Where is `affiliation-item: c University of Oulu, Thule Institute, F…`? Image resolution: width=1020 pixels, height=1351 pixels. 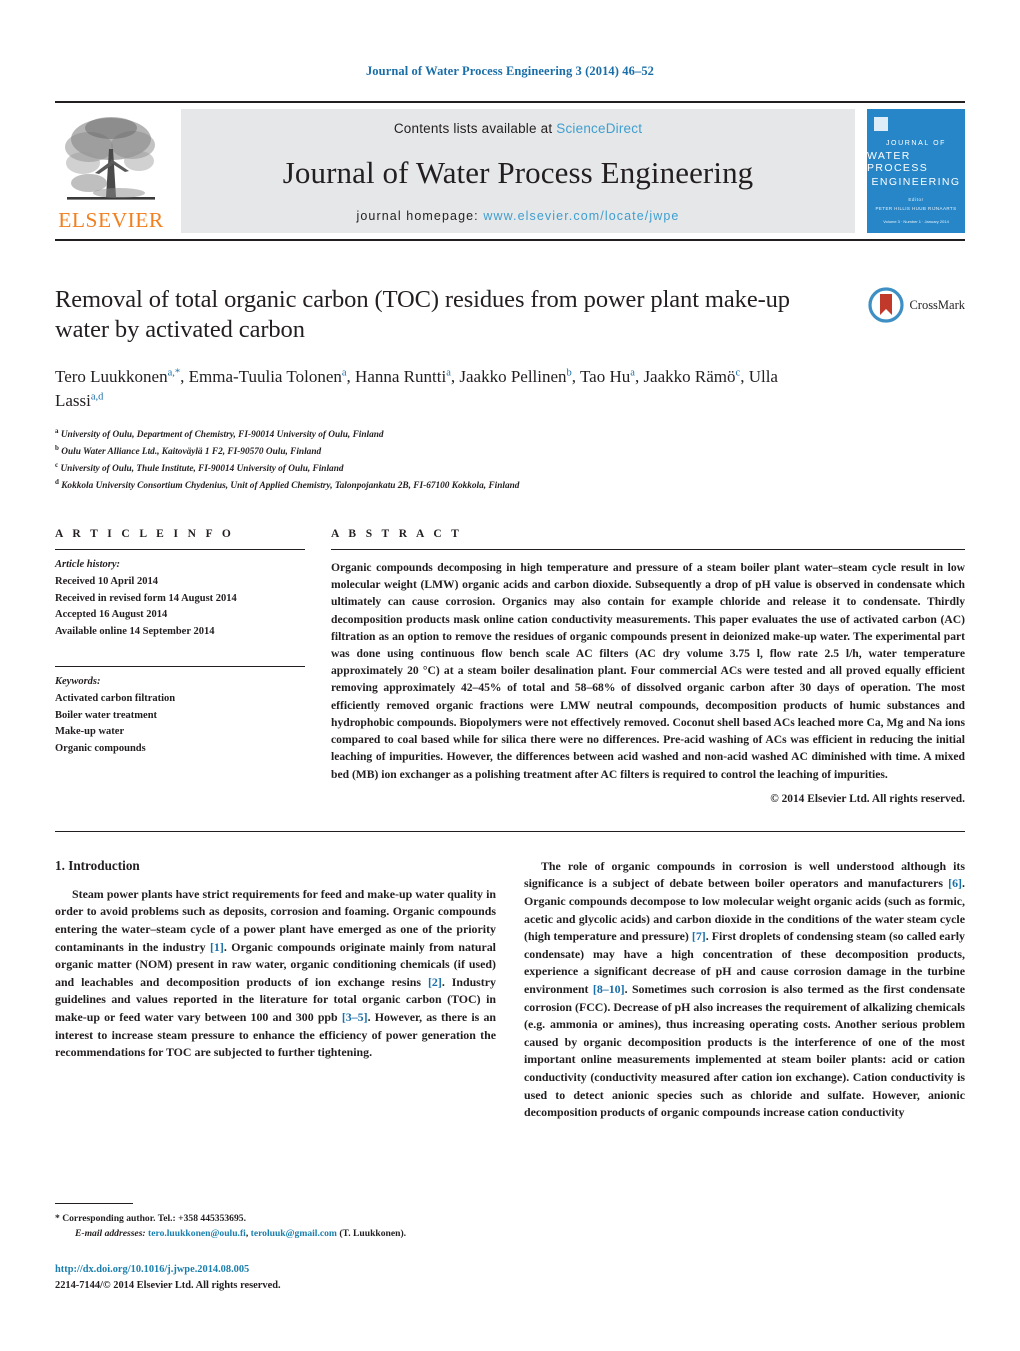 affiliation-item: c University of Oulu, Thule Institute, F… is located at coordinates (510, 468).